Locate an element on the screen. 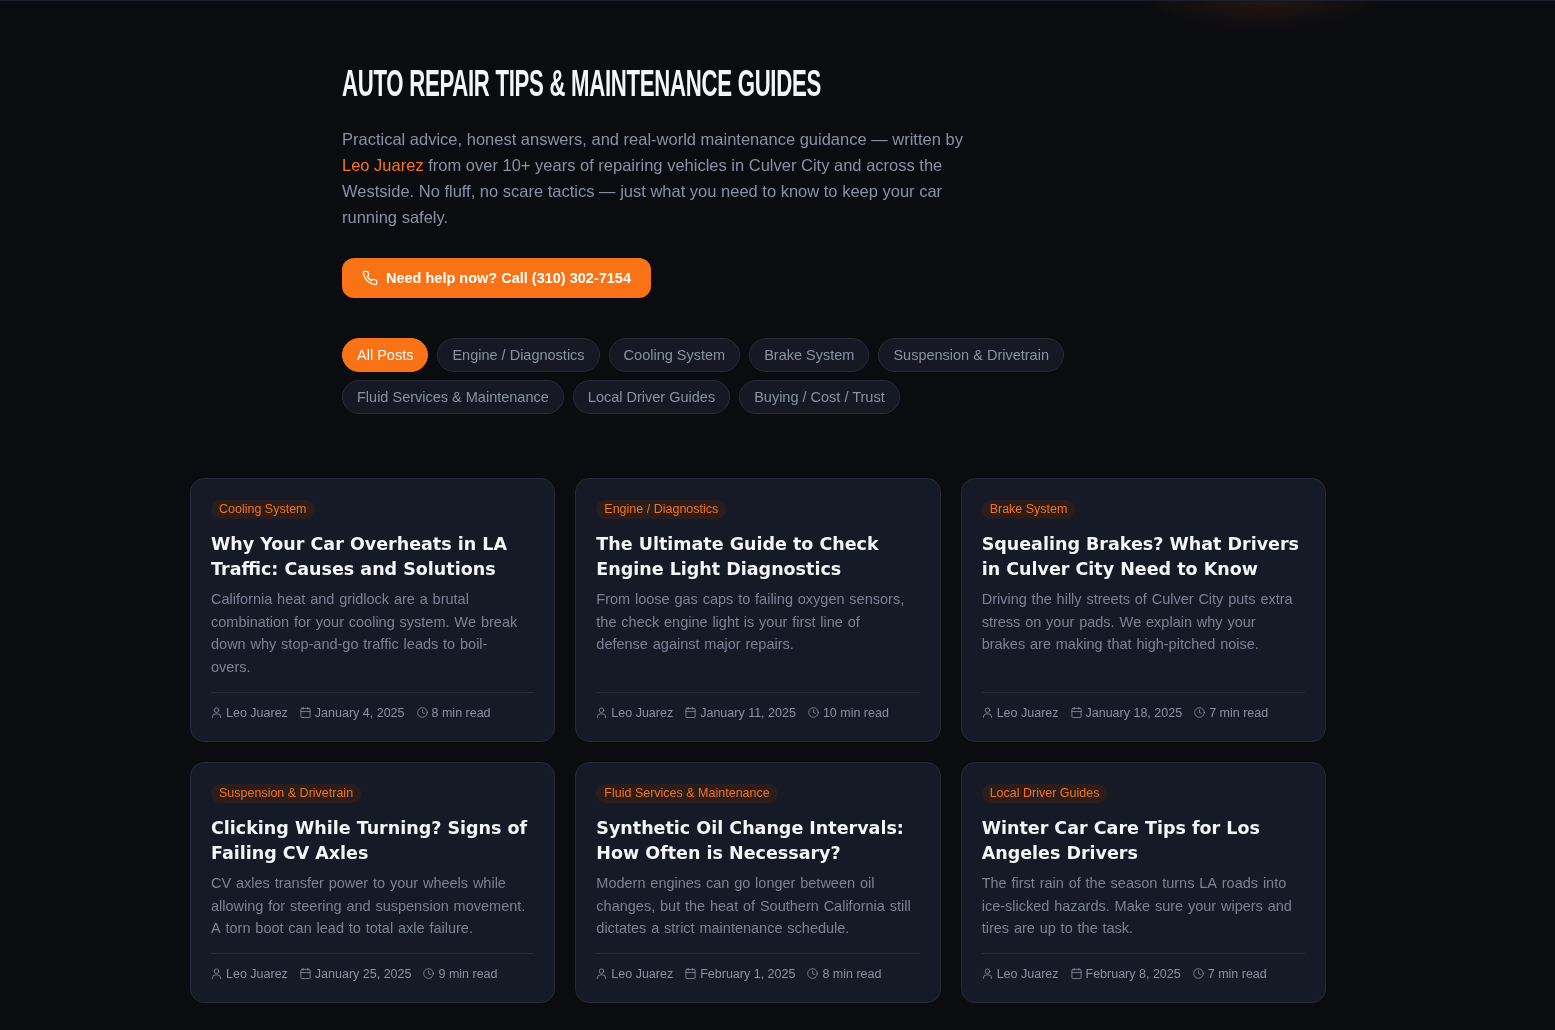 The height and width of the screenshot is (1030, 1555). post-title: Why Your Car Overheats in LA Traffic: Causes and Solutions is located at coordinates (373, 557).